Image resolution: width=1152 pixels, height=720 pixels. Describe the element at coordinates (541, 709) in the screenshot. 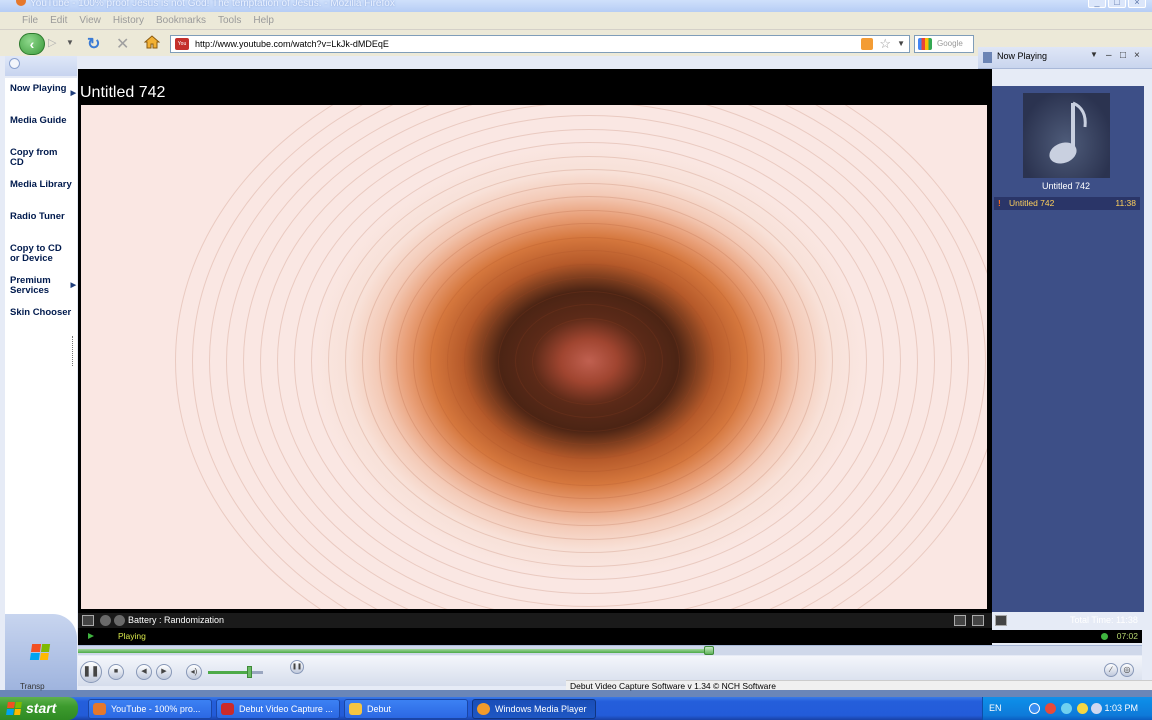

I see `taskbar-button-label: Windows Media Player` at that location.